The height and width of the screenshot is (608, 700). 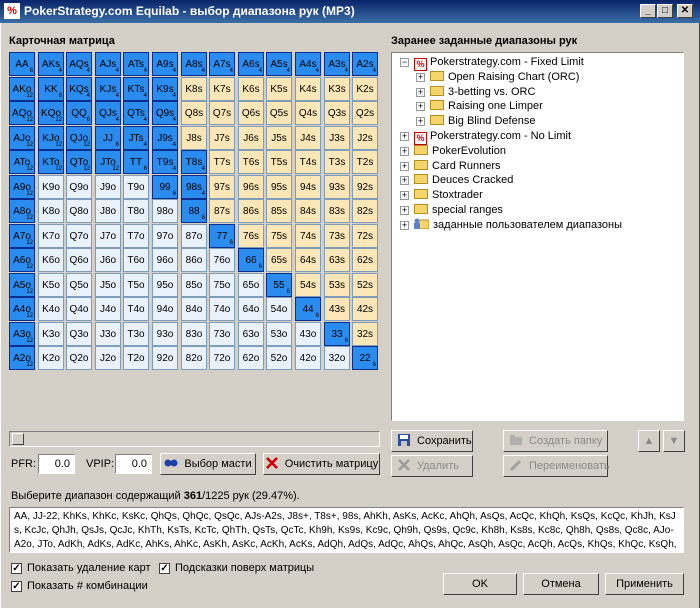 I want to click on hand-cell-aqo: AQo 12, so click(x=22, y=113).